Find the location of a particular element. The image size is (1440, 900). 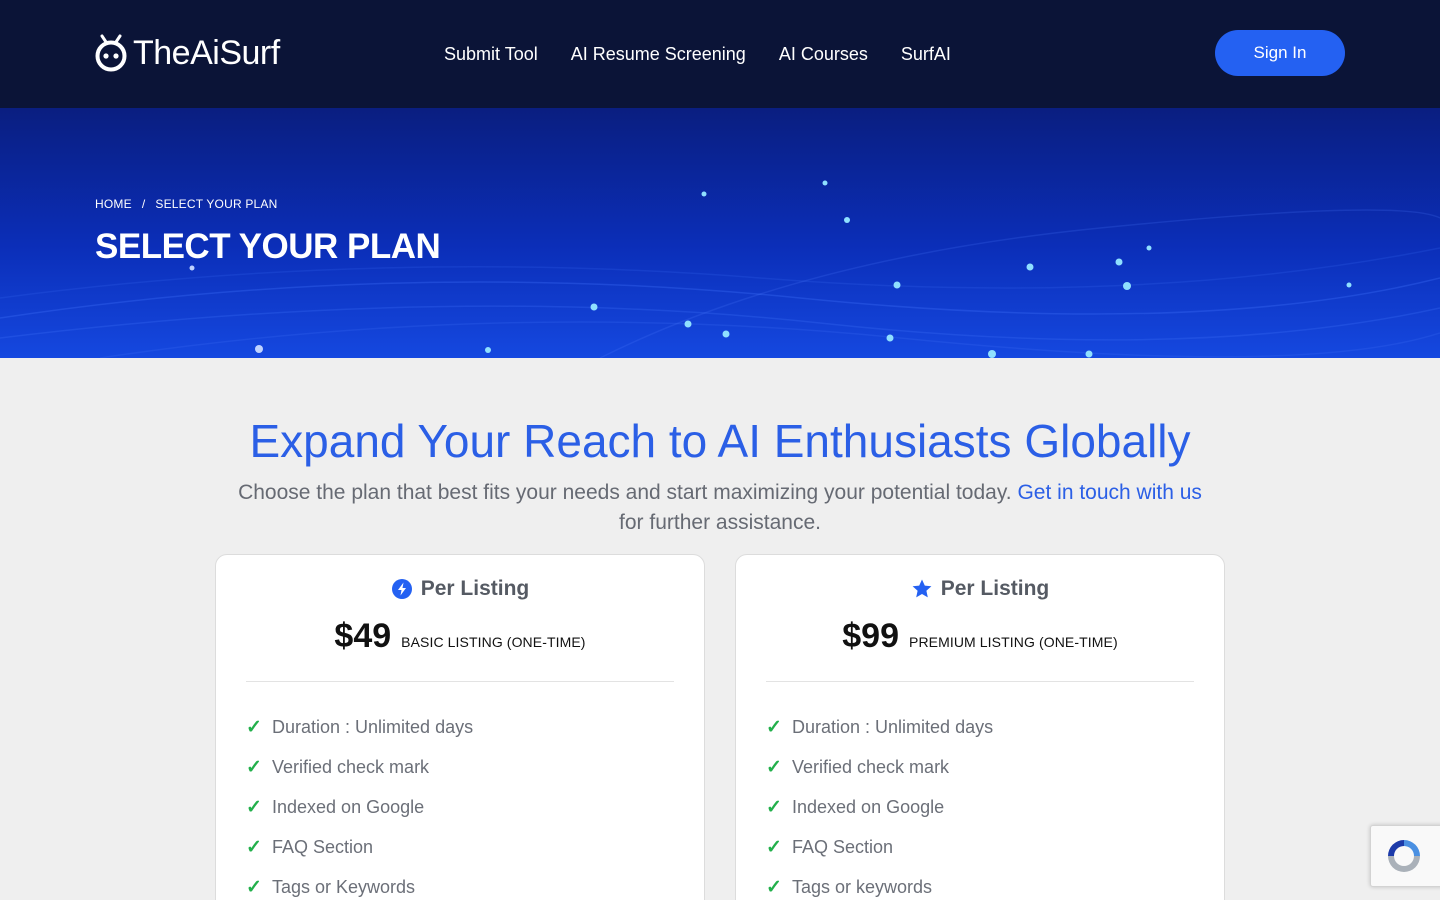

price-row: $99 PREMIUM LISTING (ONE-TIME) is located at coordinates (980, 636).